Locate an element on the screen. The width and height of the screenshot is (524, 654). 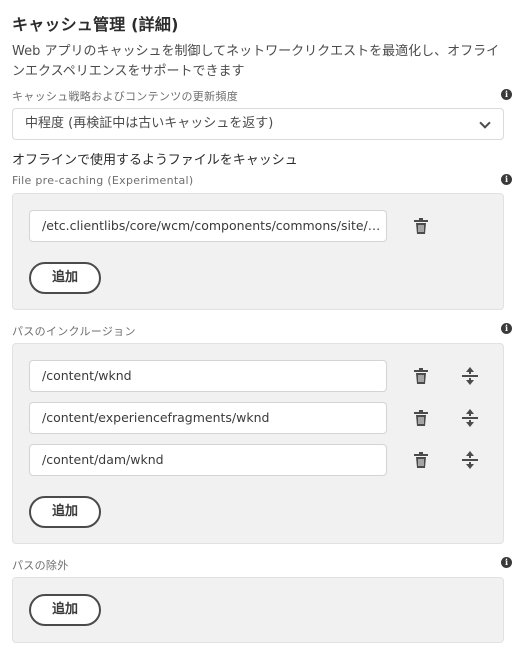
cache-strategy-select: 中程度 (再検証中は古いキャッシュを返す) is located at coordinates (258, 124).